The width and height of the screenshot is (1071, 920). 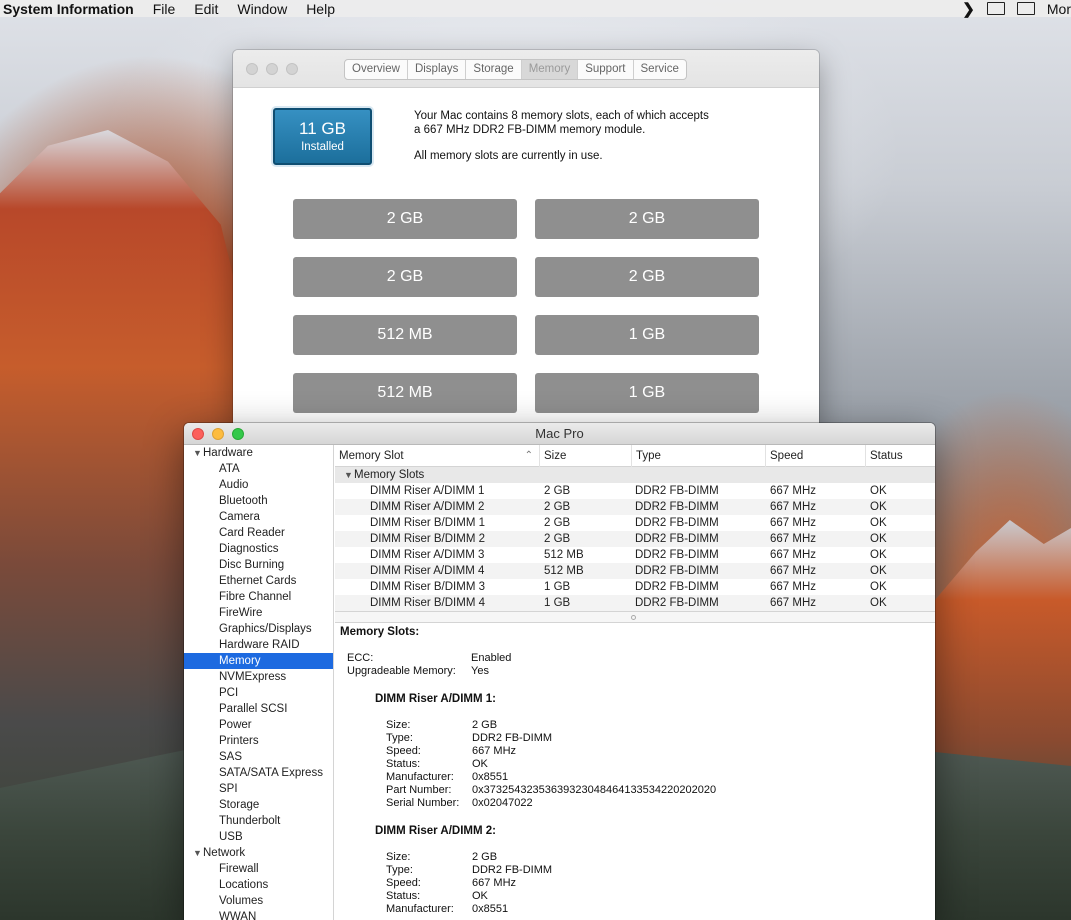 What do you see at coordinates (968, 9) in the screenshot?
I see `chevron-right-icon: ❯` at bounding box center [968, 9].